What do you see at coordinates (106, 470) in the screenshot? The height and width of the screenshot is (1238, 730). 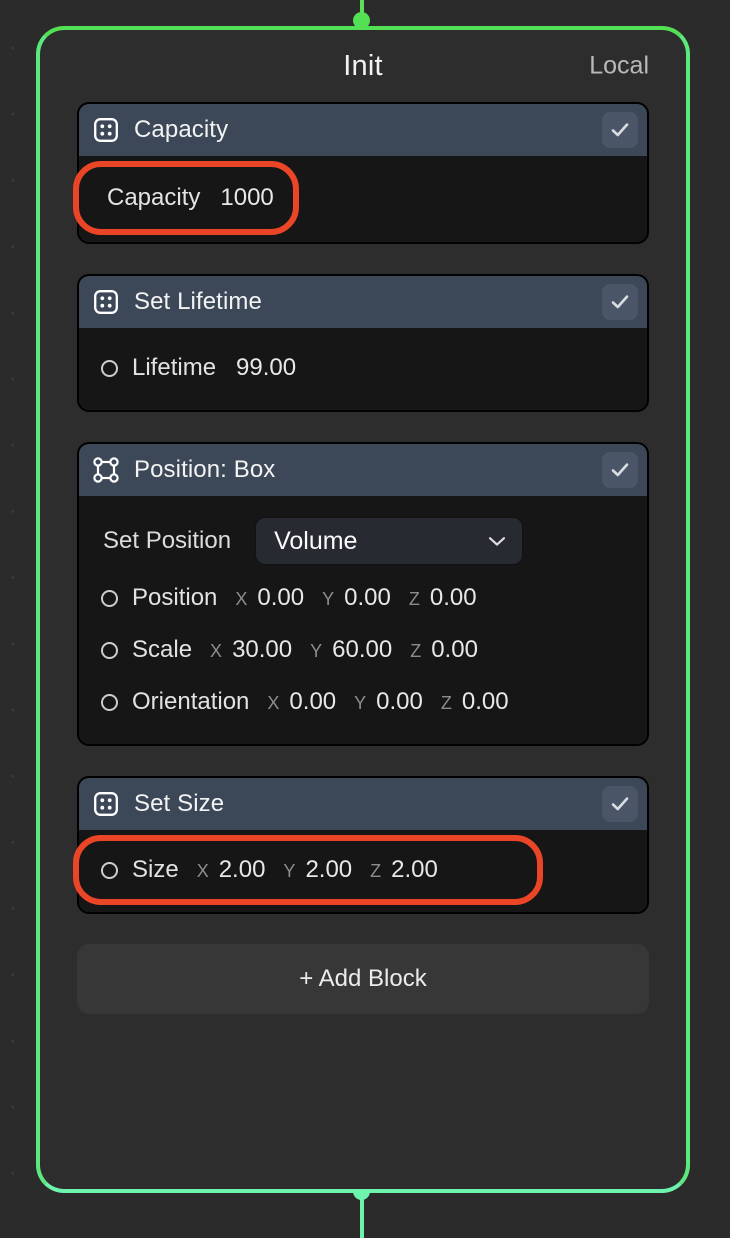 I see `transform-gizmo-icon` at bounding box center [106, 470].